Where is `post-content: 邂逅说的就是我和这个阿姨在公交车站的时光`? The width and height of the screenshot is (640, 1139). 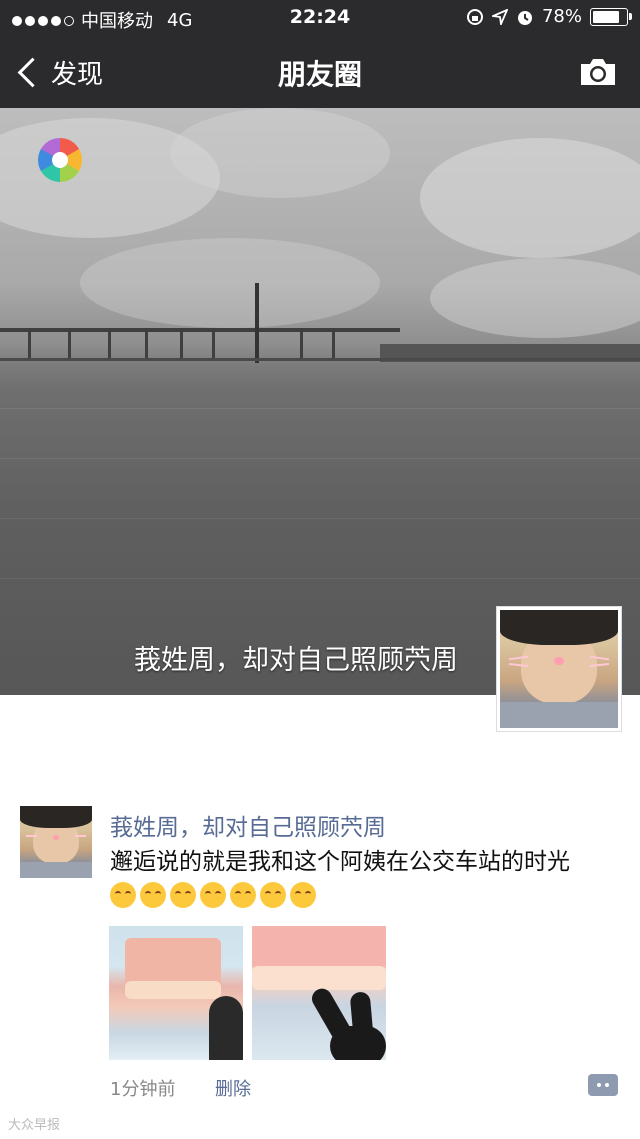 post-content: 邂逅说的就是我和这个阿姨在公交车站的时光 is located at coordinates (360, 878).